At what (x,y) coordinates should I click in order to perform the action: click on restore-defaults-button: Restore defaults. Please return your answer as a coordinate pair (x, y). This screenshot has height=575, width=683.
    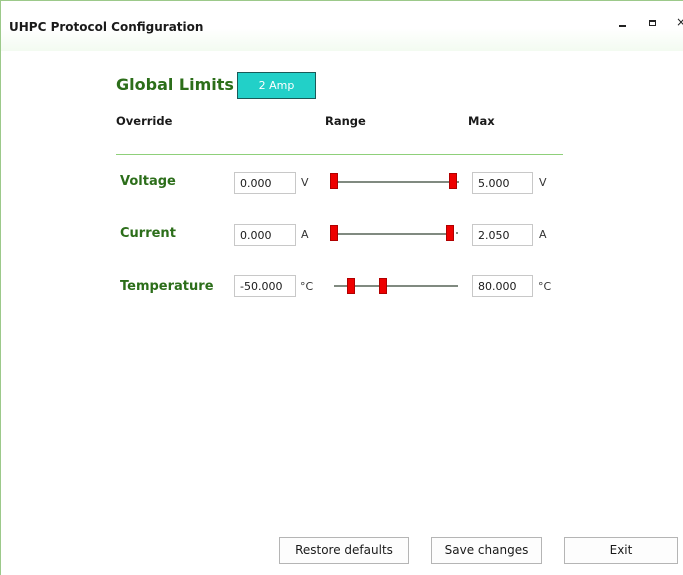
    Looking at the image, I should click on (344, 550).